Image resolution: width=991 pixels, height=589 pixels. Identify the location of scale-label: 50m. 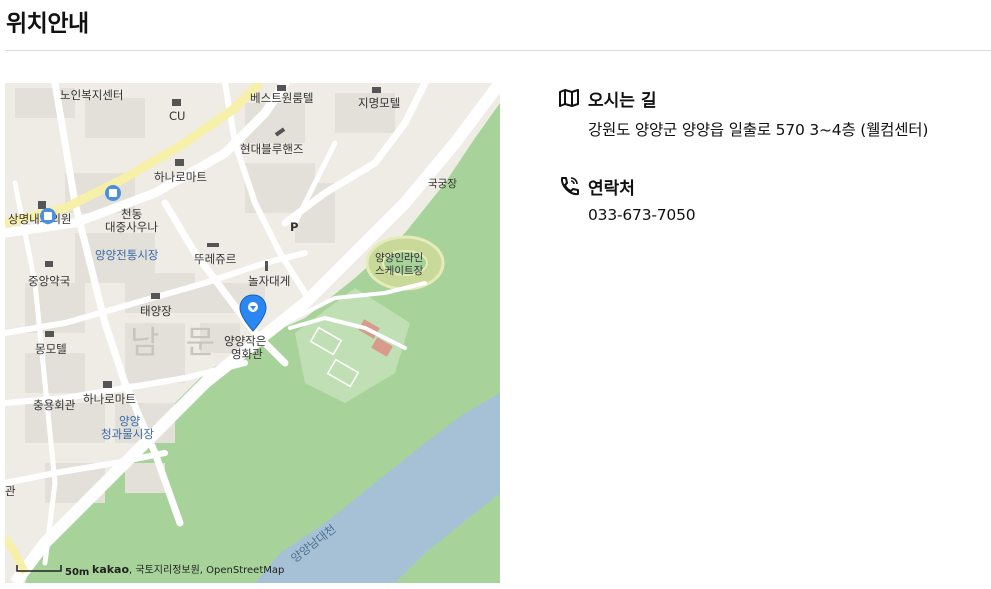
(77, 572).